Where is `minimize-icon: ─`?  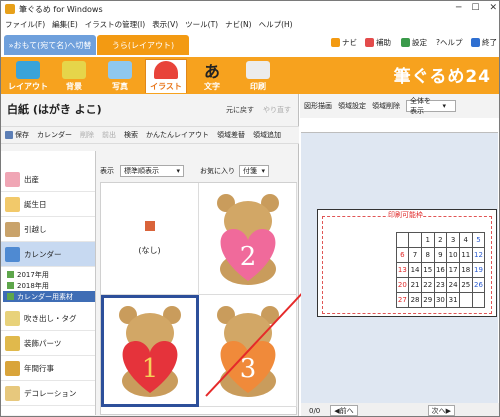 minimize-icon: ─ is located at coordinates (458, 8).